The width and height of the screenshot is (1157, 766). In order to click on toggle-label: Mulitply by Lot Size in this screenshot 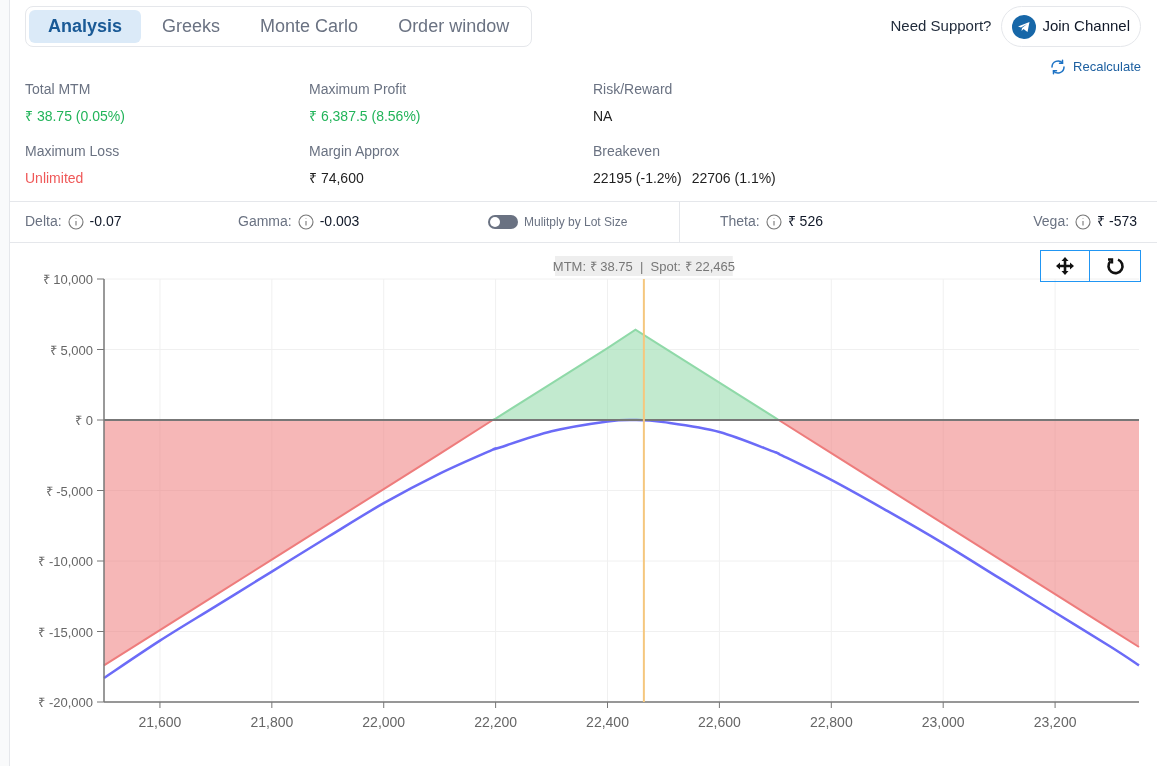, I will do `click(576, 222)`.